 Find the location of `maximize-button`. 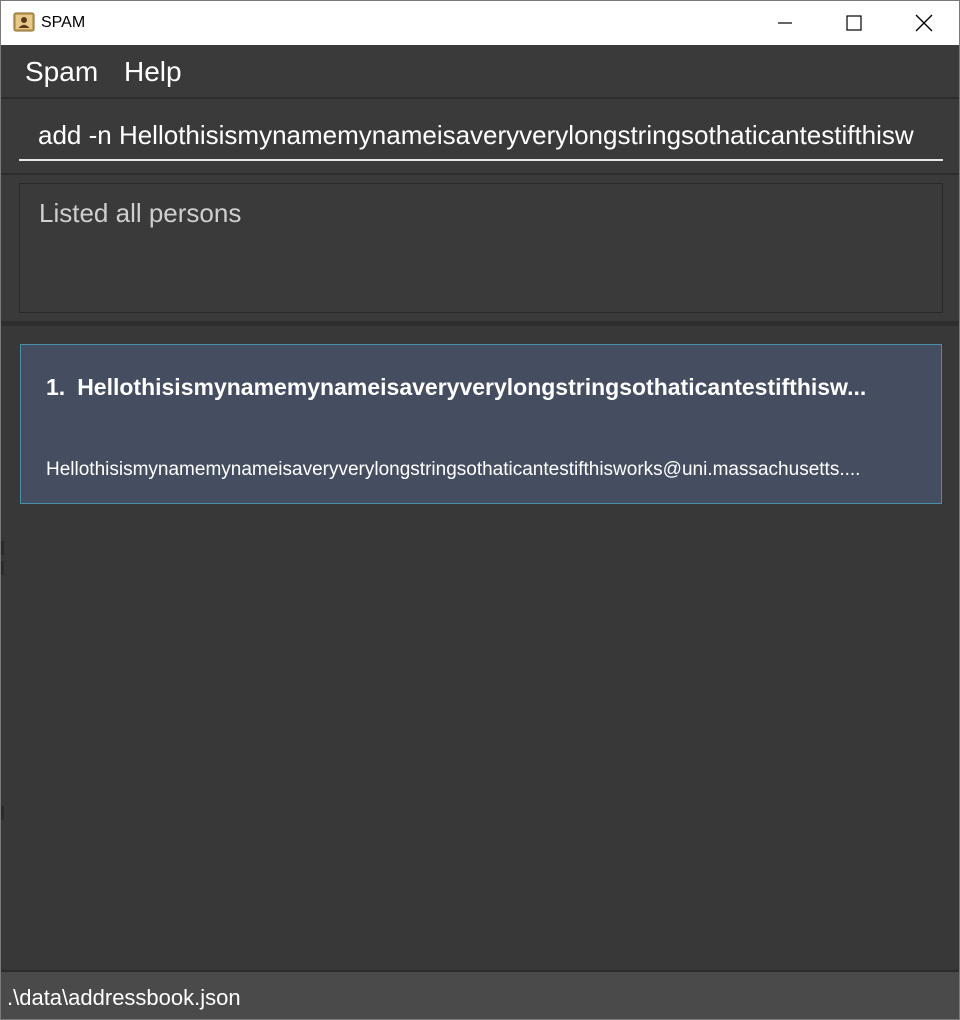

maximize-button is located at coordinates (854, 23).